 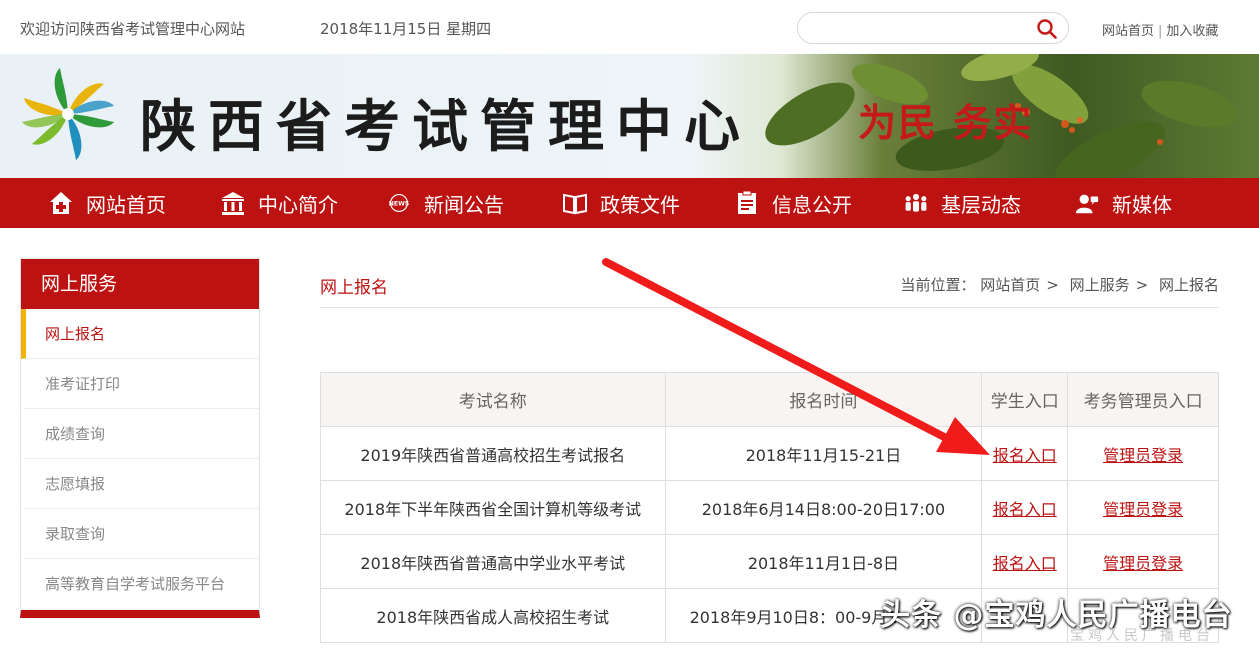 I want to click on nav-label: 新闻公告, so click(x=464, y=204).